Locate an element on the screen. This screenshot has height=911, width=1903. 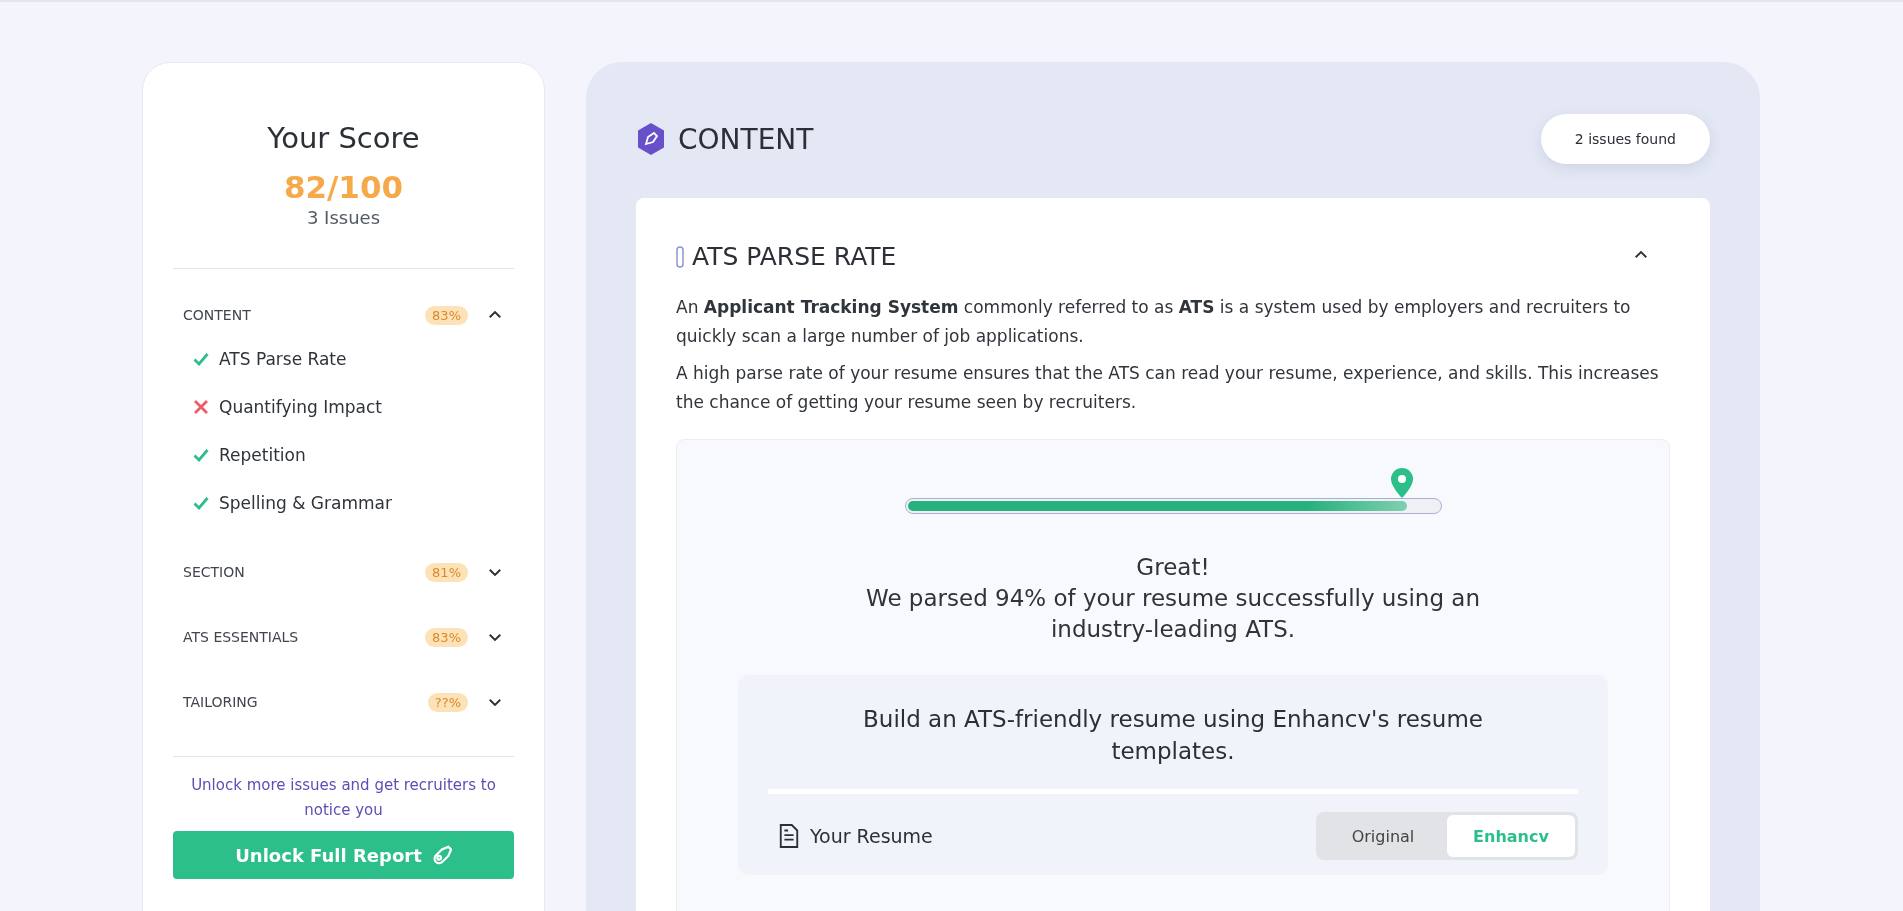
document-icon is located at coordinates (789, 836).